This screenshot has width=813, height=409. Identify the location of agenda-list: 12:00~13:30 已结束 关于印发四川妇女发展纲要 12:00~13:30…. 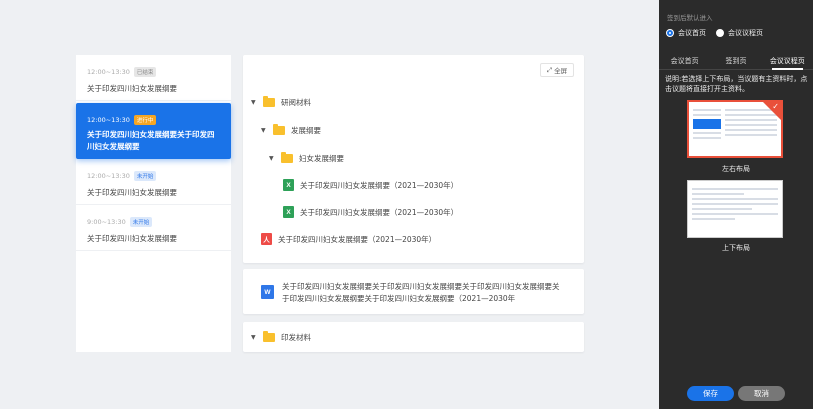
(153, 203).